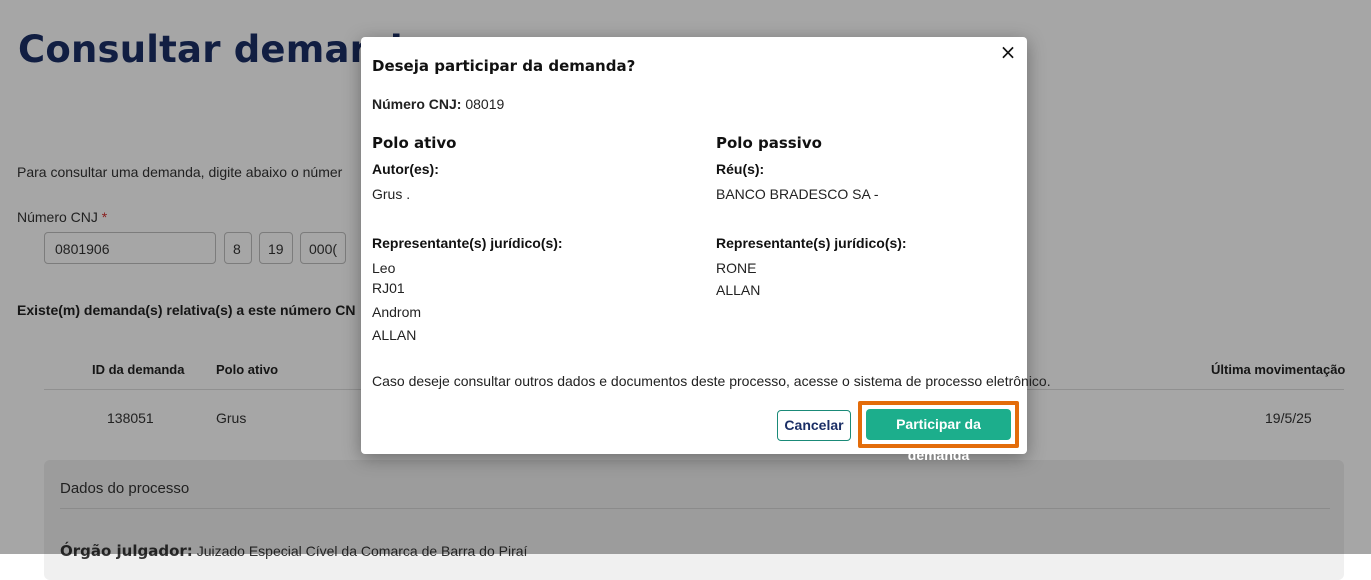 This screenshot has height=580, width=1371. I want to click on polo-passivo-rep-2: ALLAN, so click(738, 290).